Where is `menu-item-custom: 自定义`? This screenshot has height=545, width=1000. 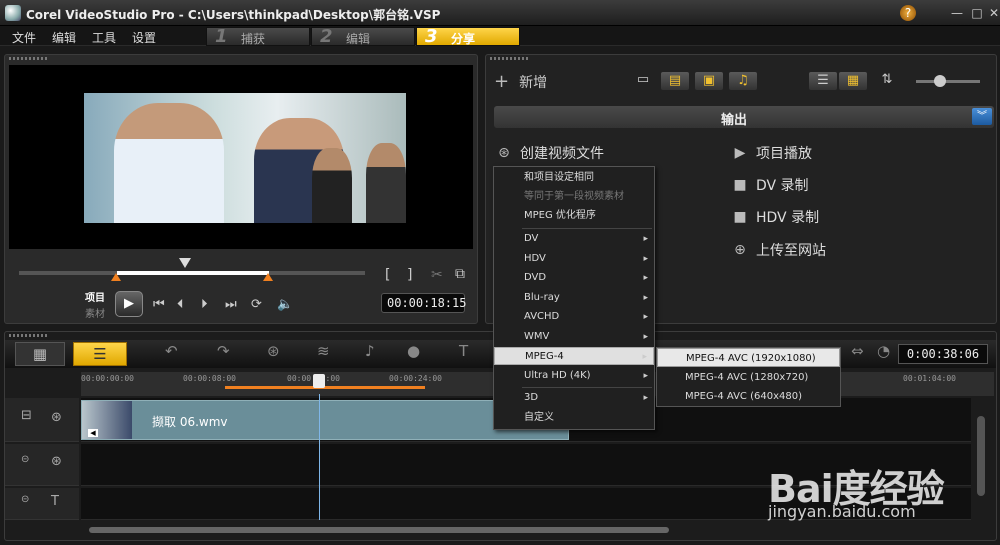
menu-item-custom: 自定义 is located at coordinates (574, 418).